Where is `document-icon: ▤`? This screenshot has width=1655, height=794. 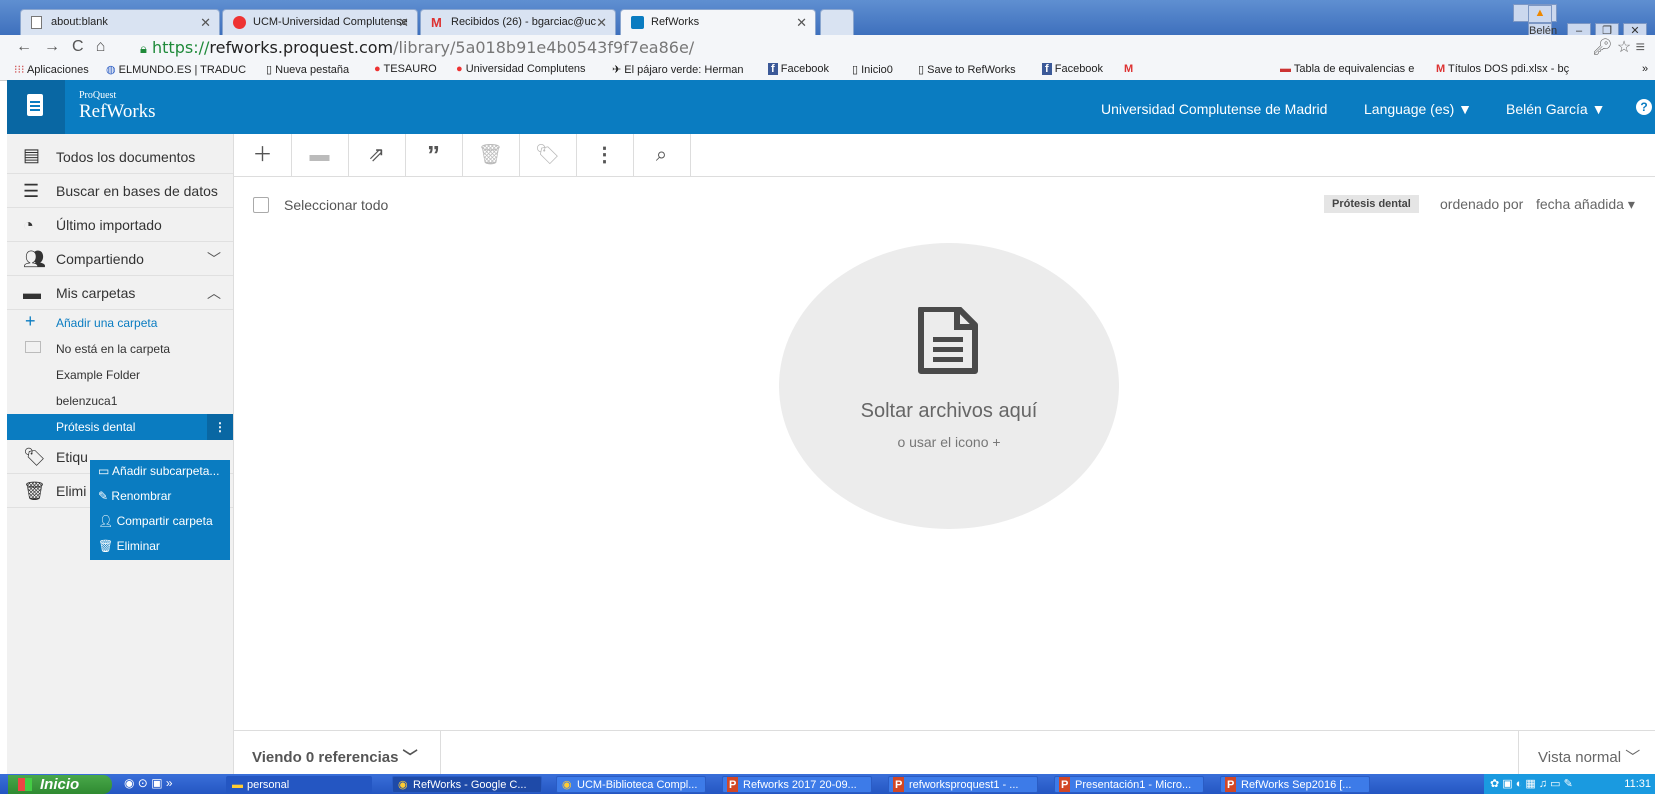 document-icon: ▤ is located at coordinates (32, 155).